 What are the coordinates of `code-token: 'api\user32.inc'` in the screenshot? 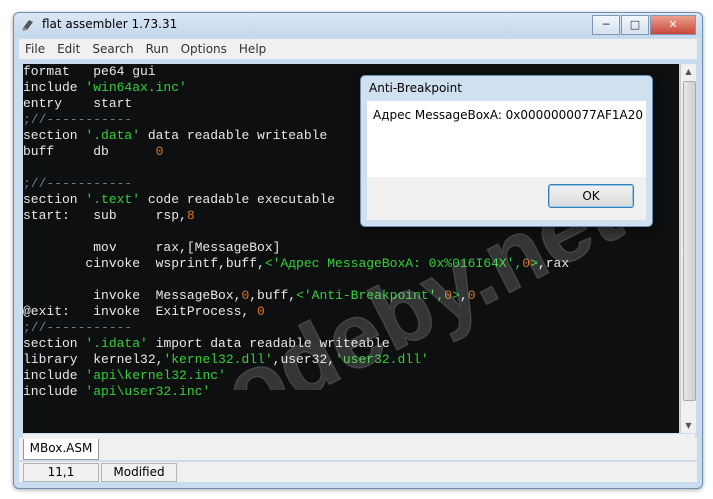 It's located at (148, 391).